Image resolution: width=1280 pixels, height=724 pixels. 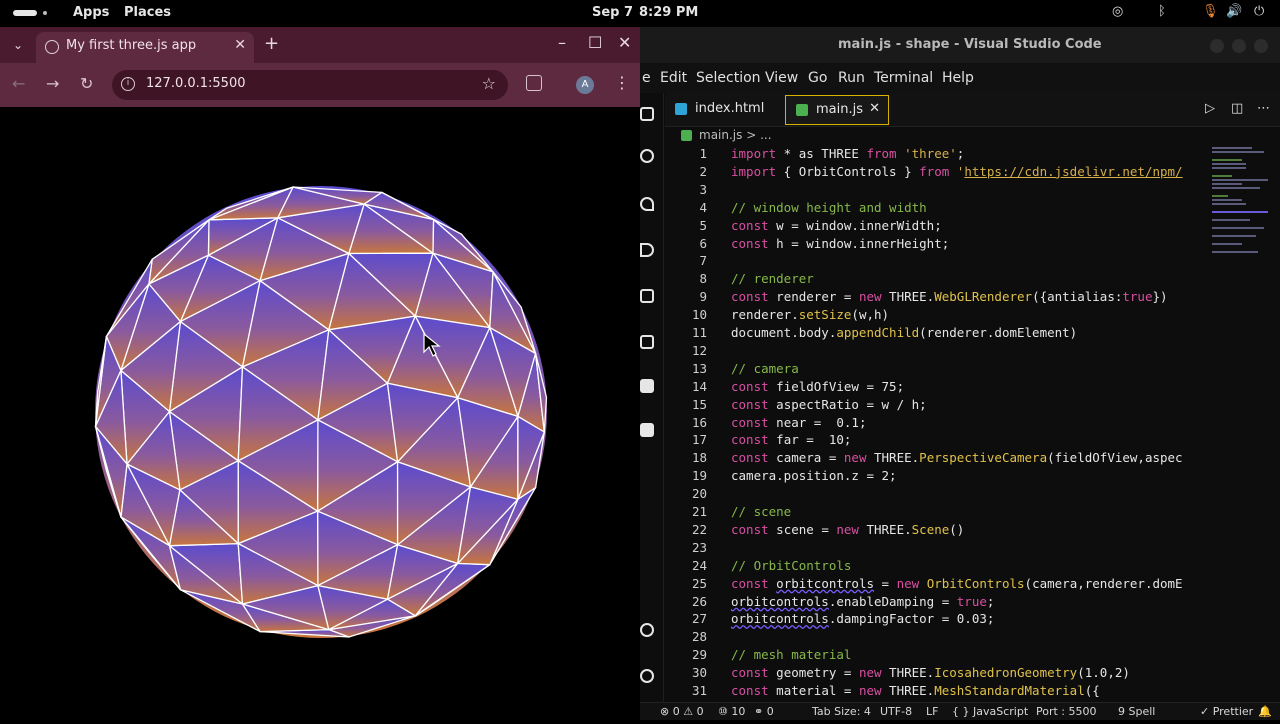 What do you see at coordinates (271, 43) in the screenshot?
I see `new-tab-icon: +` at bounding box center [271, 43].